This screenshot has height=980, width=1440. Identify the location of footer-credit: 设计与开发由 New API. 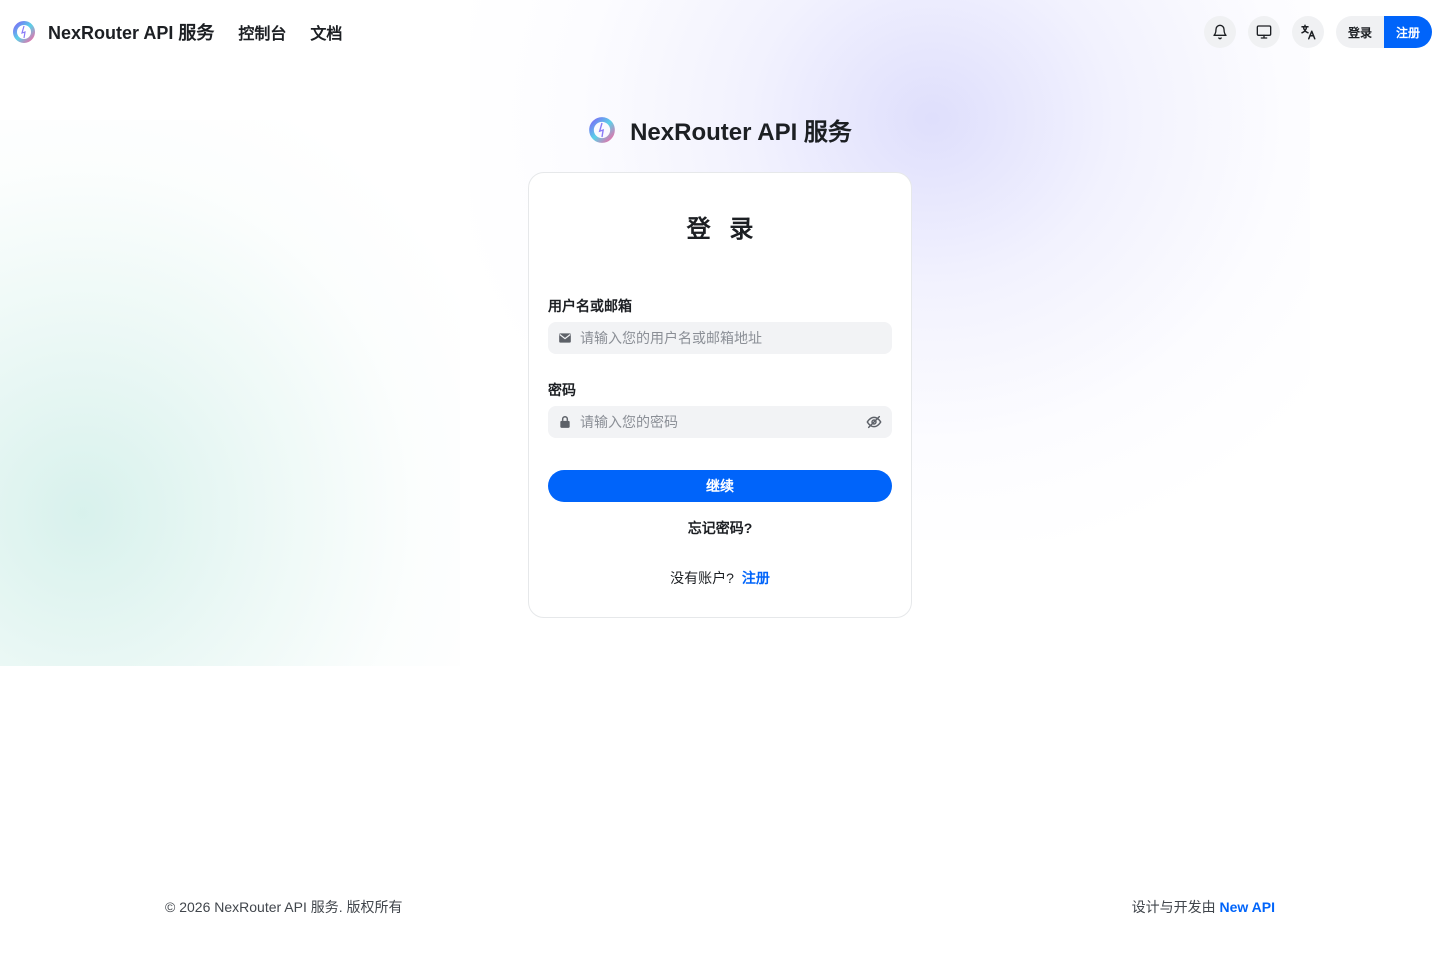
(1203, 907).